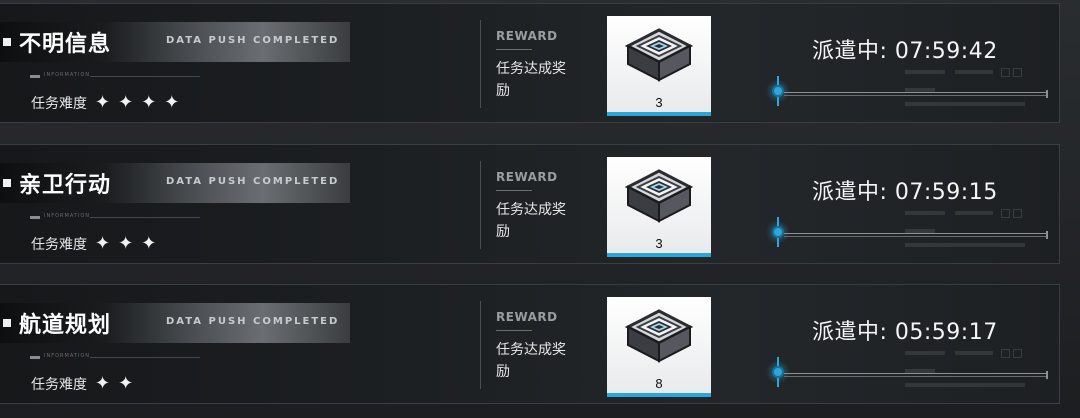 The image size is (1080, 418). What do you see at coordinates (905, 192) in the screenshot?
I see `dispatch-timer: 派遣中: 07:59:15` at bounding box center [905, 192].